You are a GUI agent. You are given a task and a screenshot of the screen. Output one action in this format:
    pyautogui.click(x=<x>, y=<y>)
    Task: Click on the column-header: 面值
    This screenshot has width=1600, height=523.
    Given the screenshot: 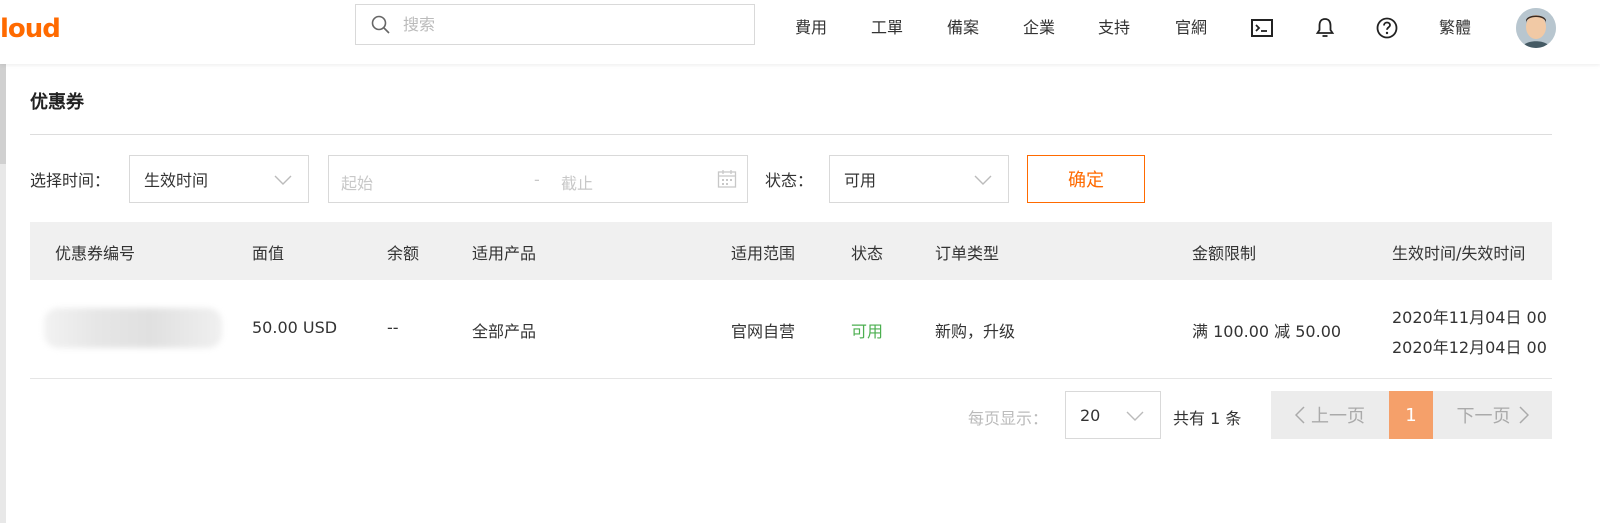 What is the action you would take?
    pyautogui.click(x=268, y=253)
    